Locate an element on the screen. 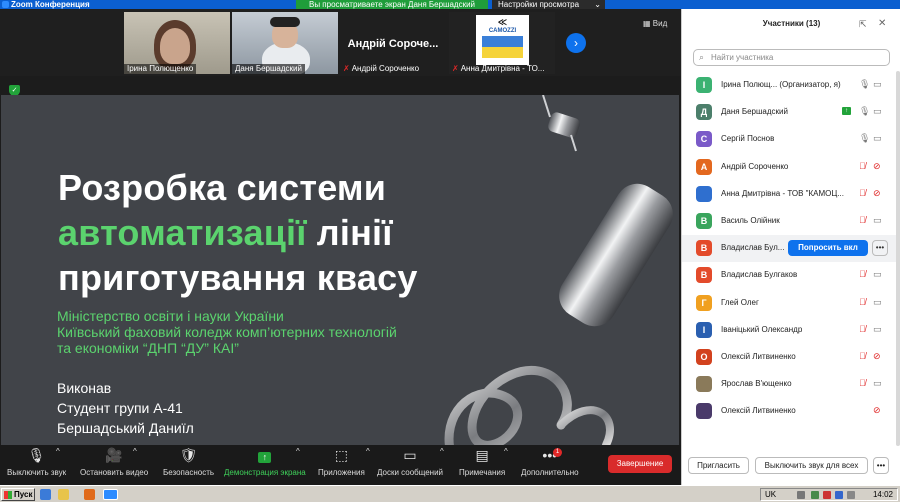 The image size is (900, 502). notes-button: ▤ Примечания is located at coordinates (482, 462).